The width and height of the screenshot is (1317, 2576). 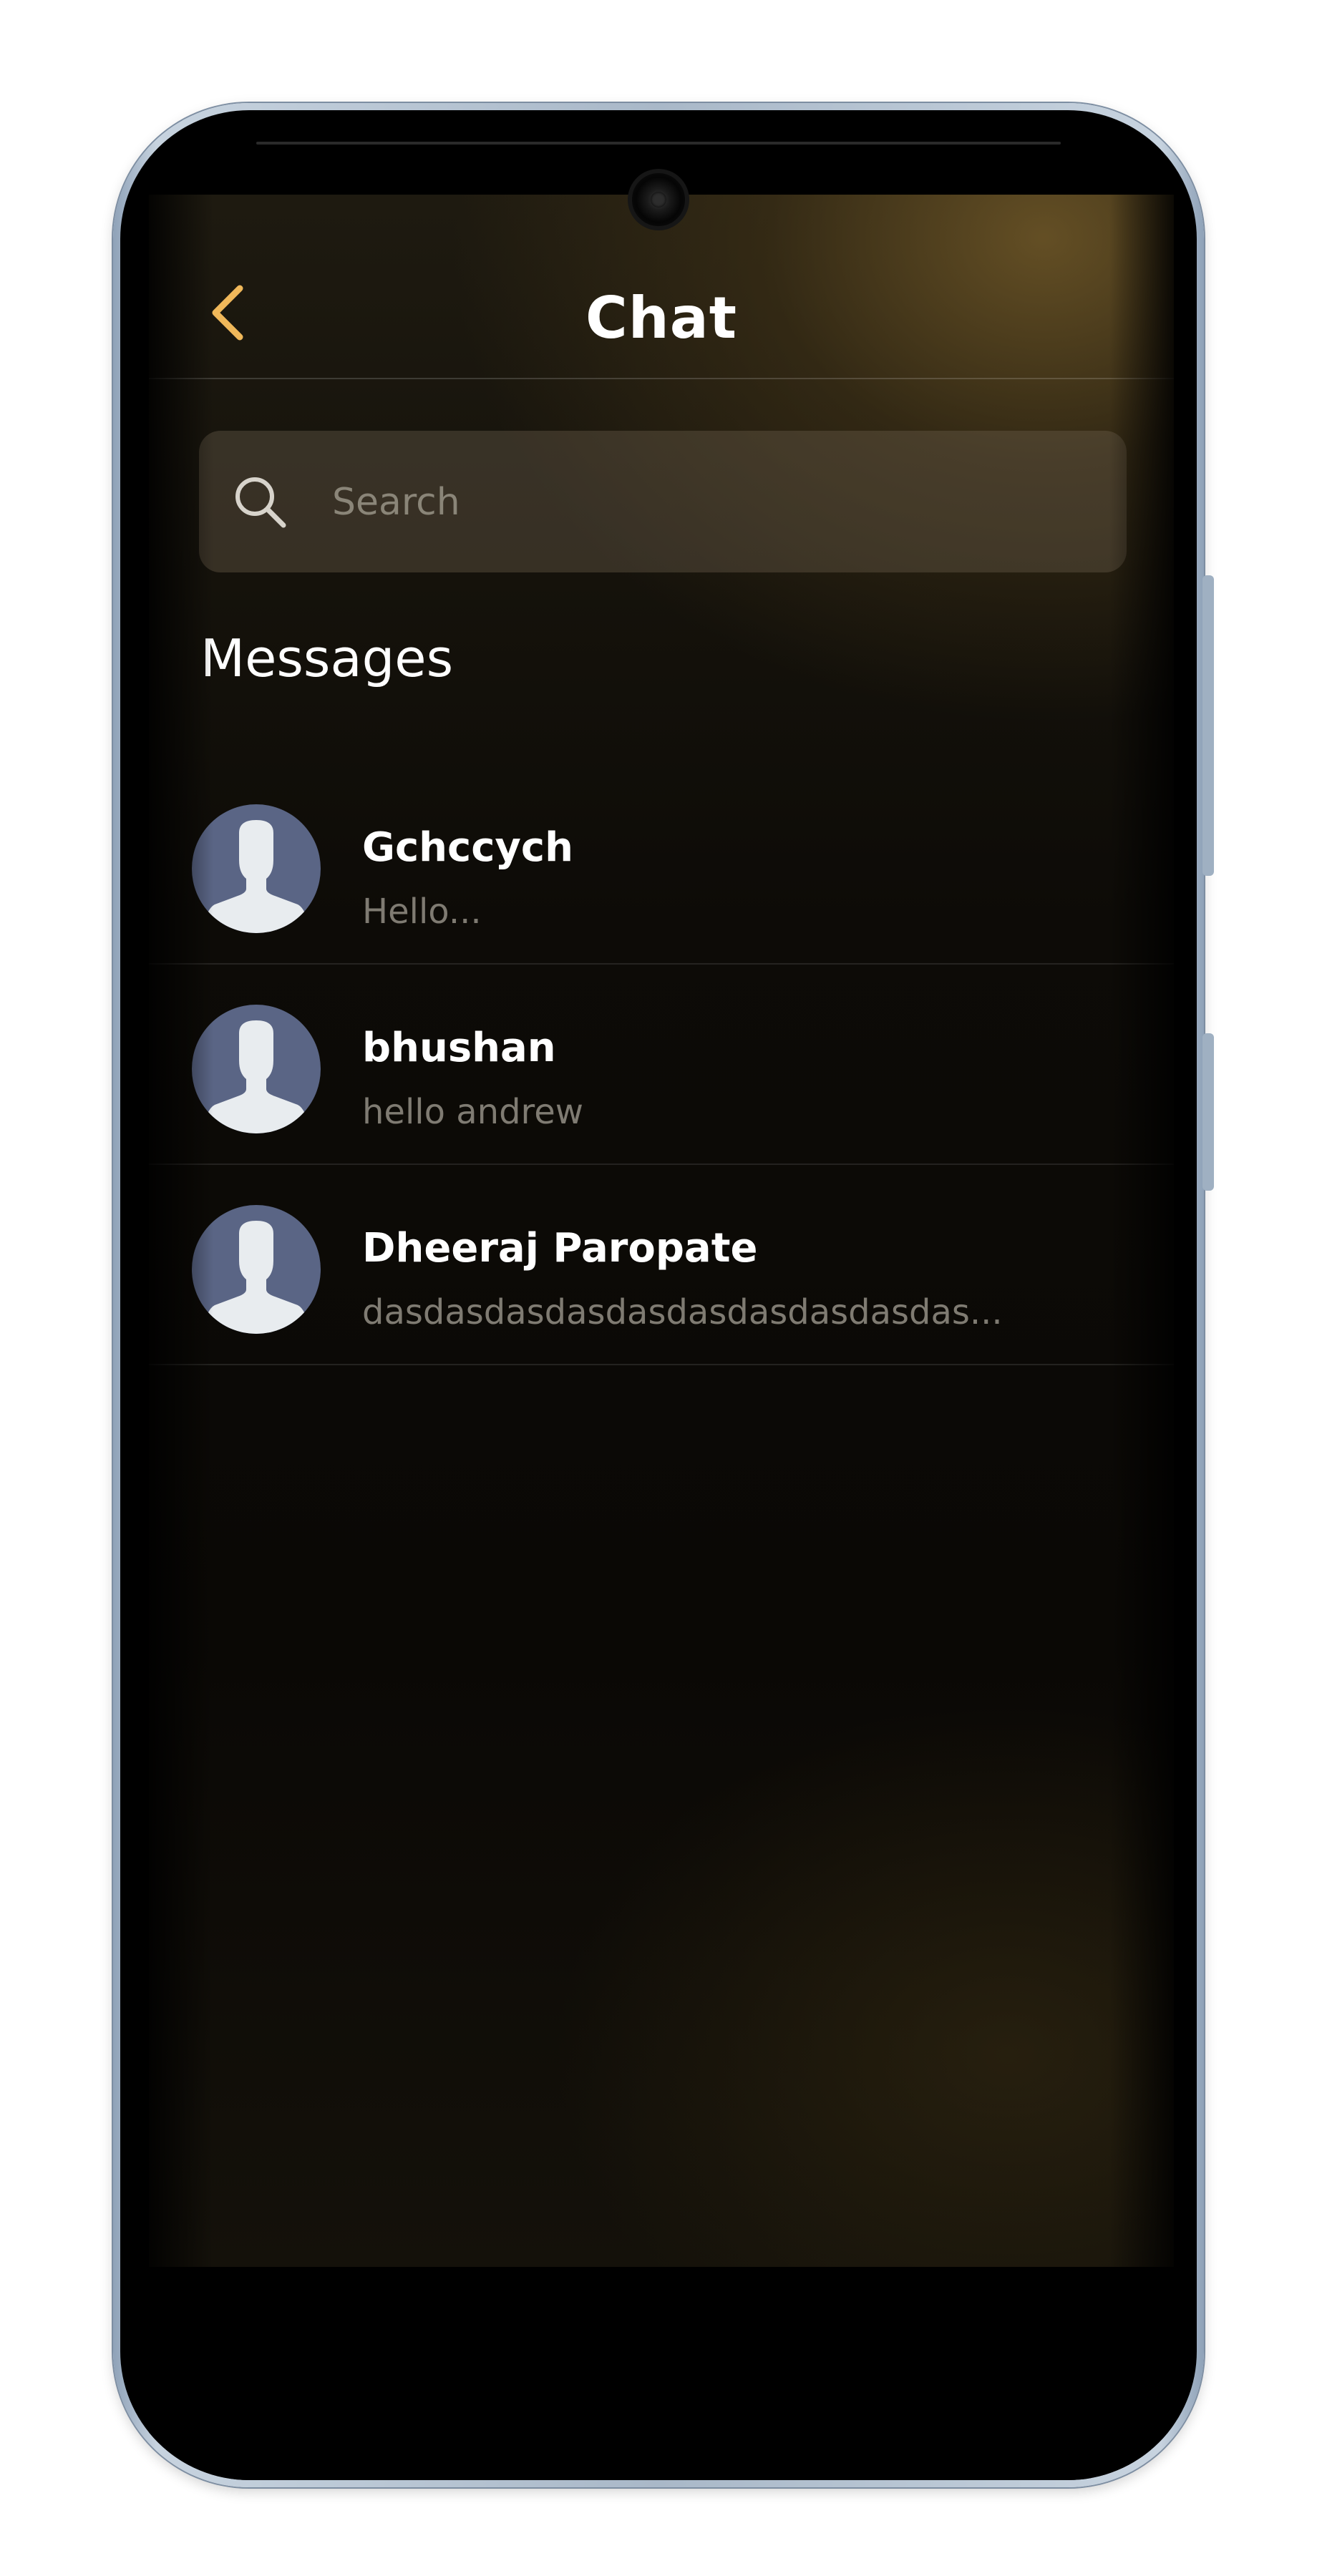 What do you see at coordinates (560, 1248) in the screenshot?
I see `chat-contact-name: Dheeraj Paropate` at bounding box center [560, 1248].